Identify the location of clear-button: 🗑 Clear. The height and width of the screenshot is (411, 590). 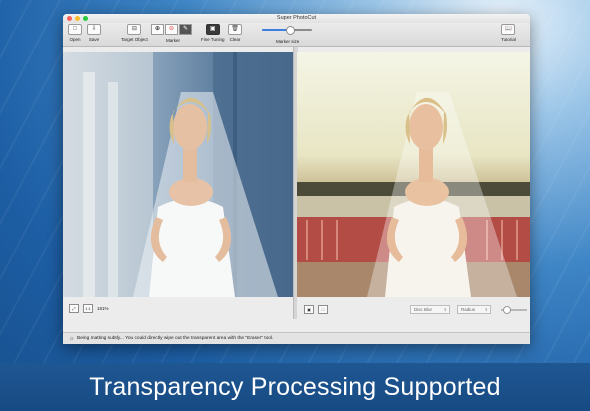
(235, 33).